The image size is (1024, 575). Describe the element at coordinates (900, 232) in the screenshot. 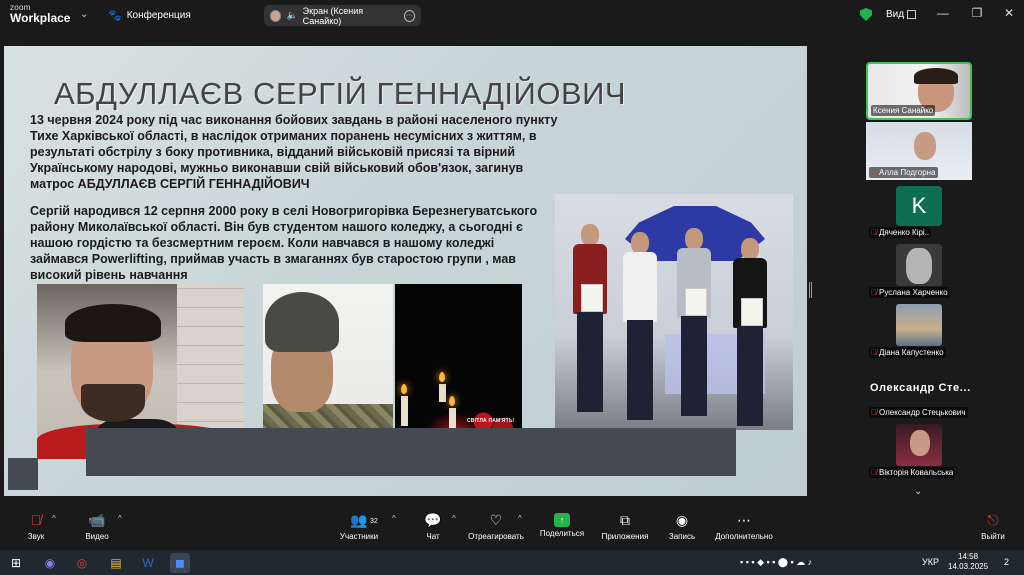

I see `participant-name: 🎙̸ Дяченко Кірі..` at that location.